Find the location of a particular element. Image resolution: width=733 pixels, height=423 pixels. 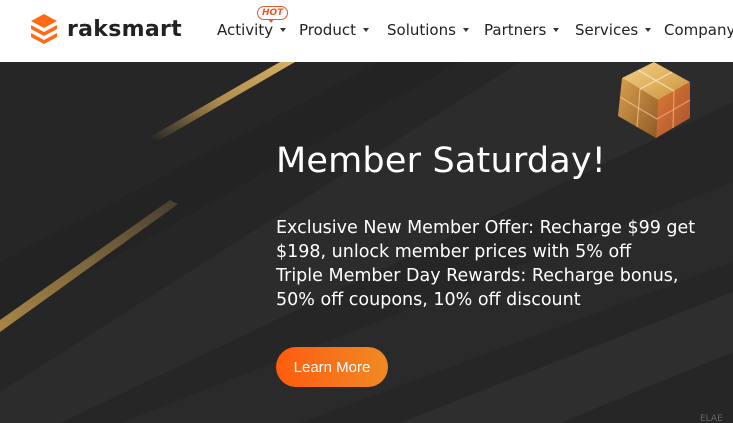

hot-badge: HOT is located at coordinates (273, 14).